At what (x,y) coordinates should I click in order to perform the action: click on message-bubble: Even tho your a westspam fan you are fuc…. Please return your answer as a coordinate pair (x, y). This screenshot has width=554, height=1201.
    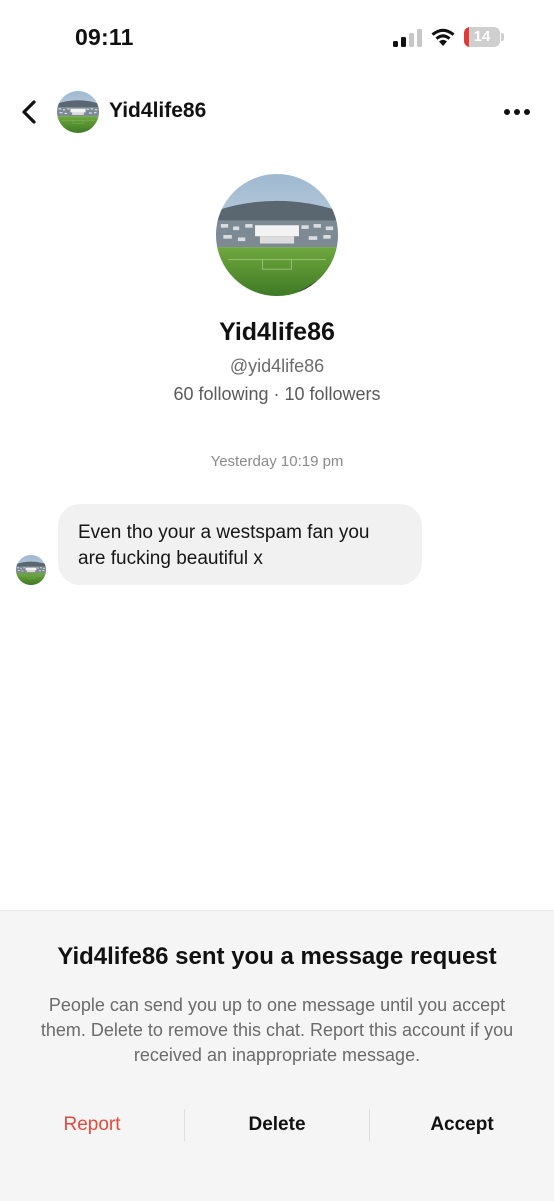
    Looking at the image, I should click on (240, 544).